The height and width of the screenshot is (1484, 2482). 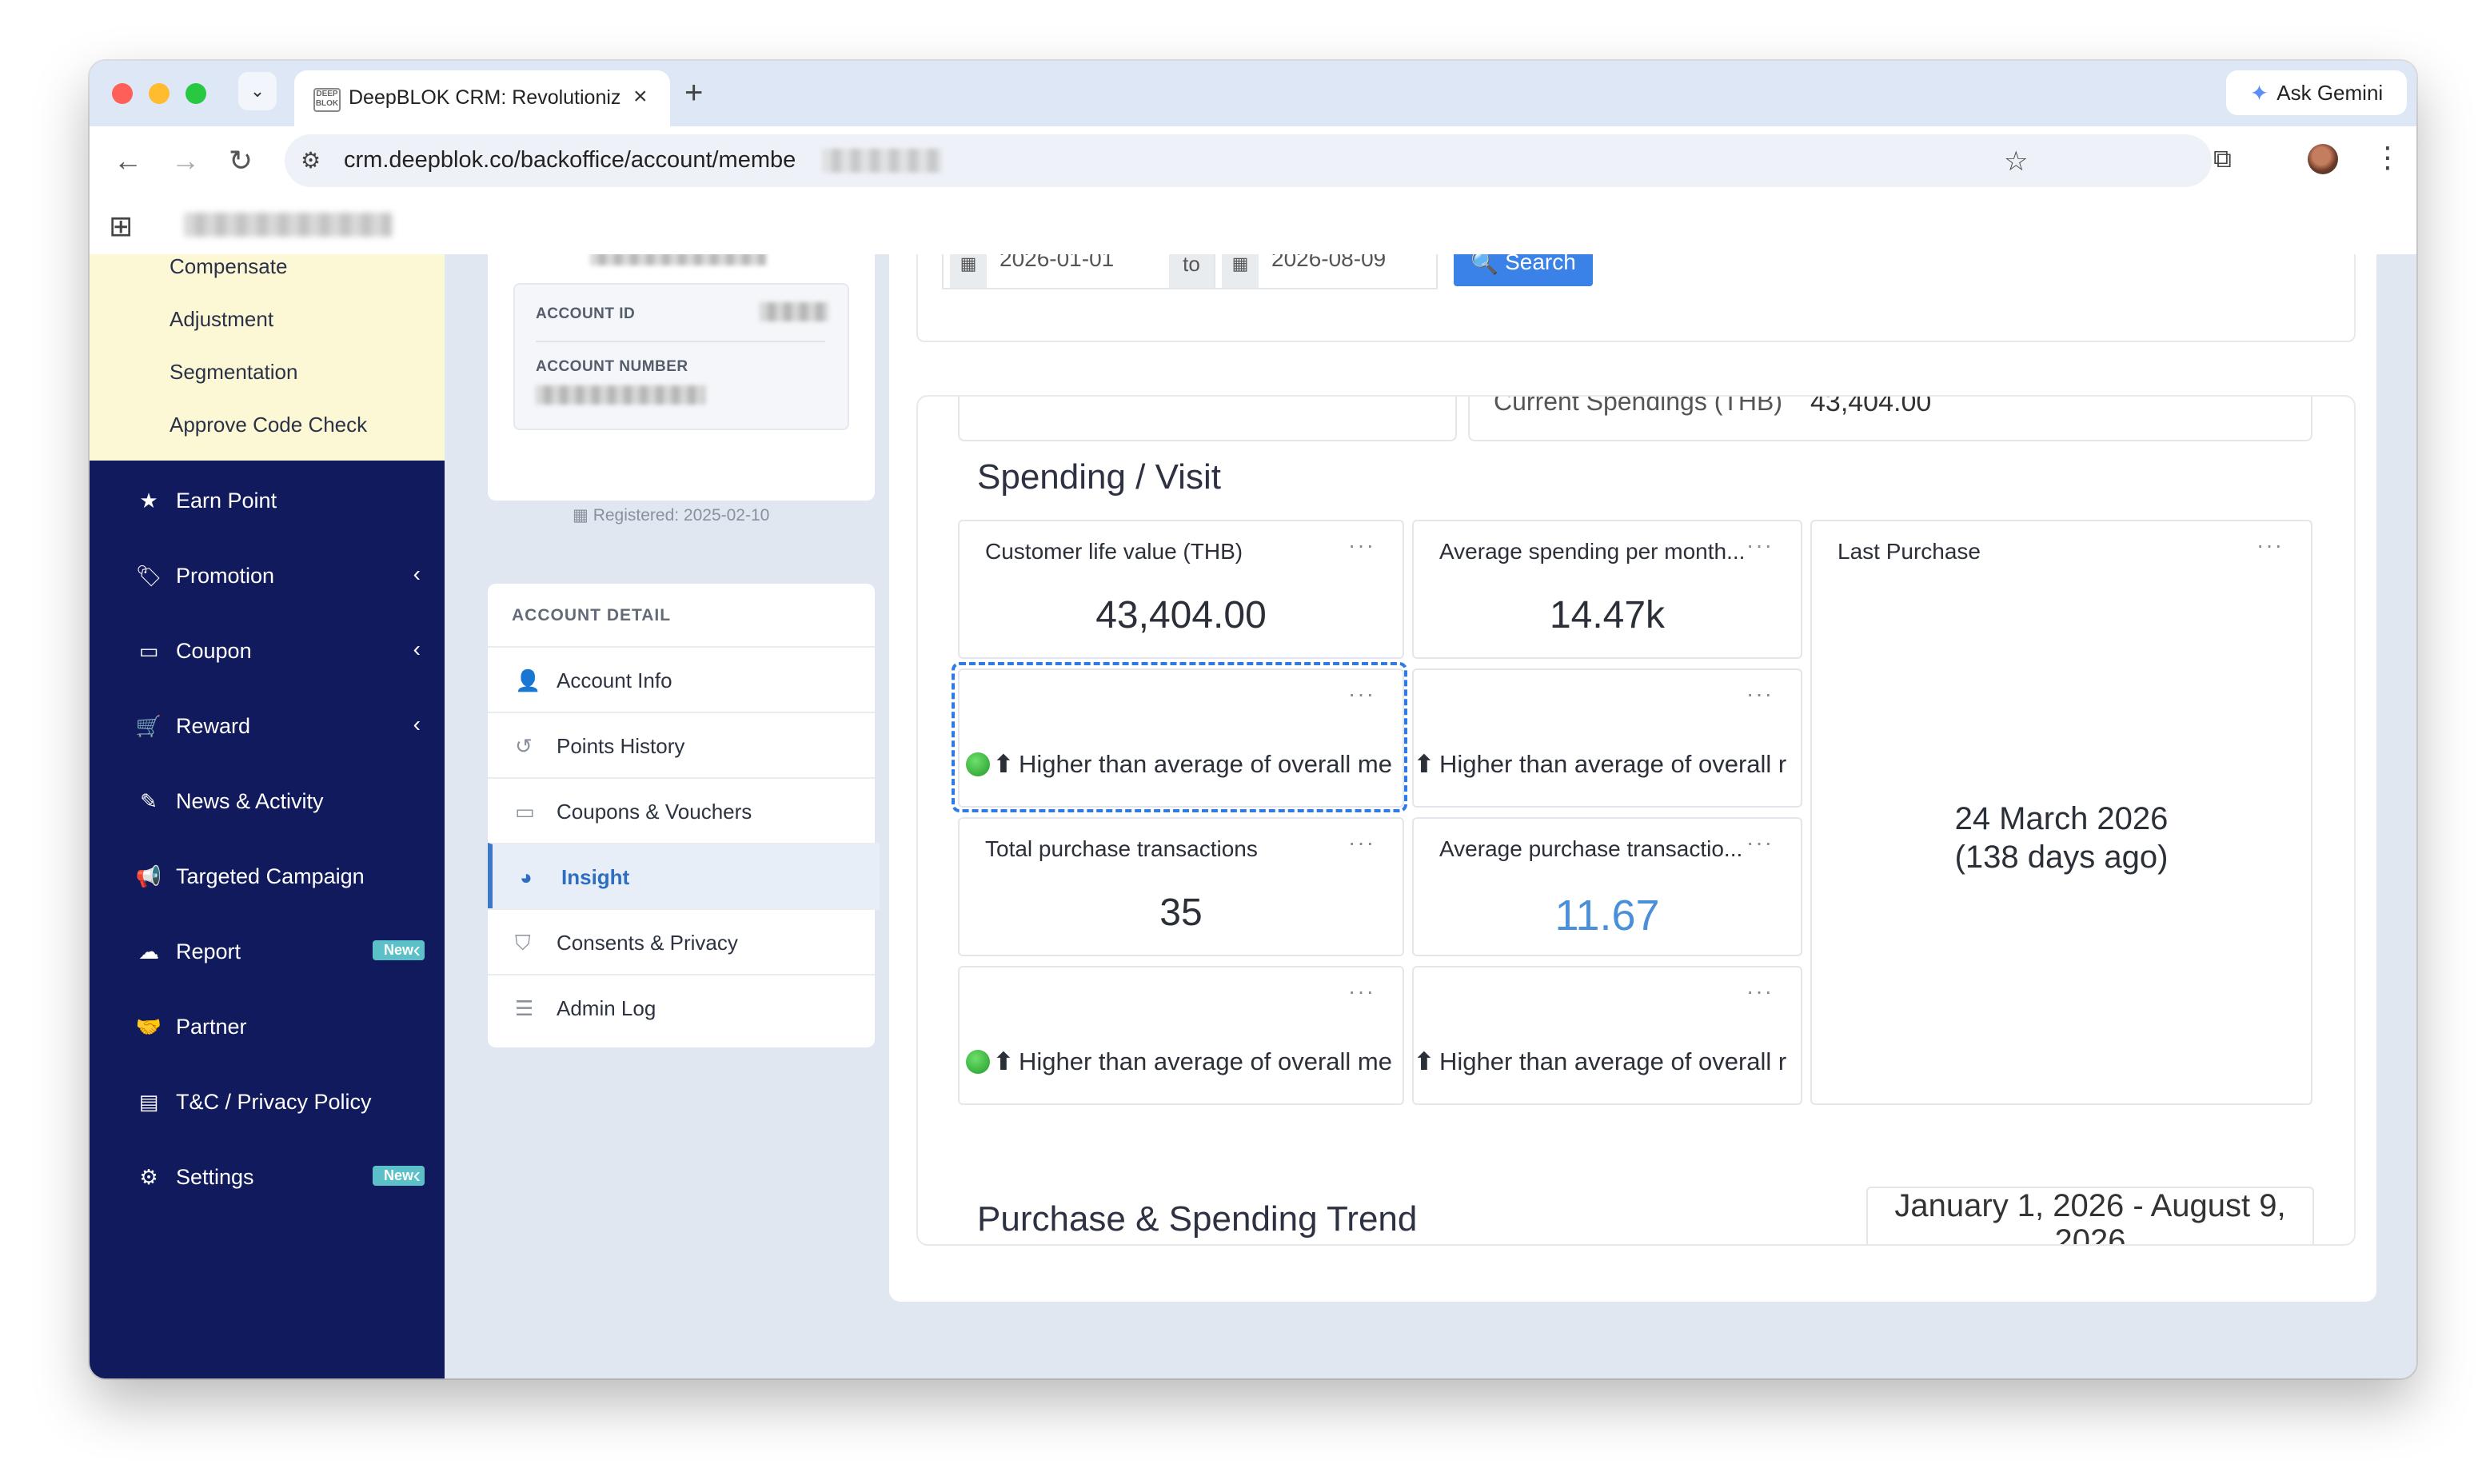 What do you see at coordinates (1181, 913) in the screenshot?
I see `tile-value: 35` at bounding box center [1181, 913].